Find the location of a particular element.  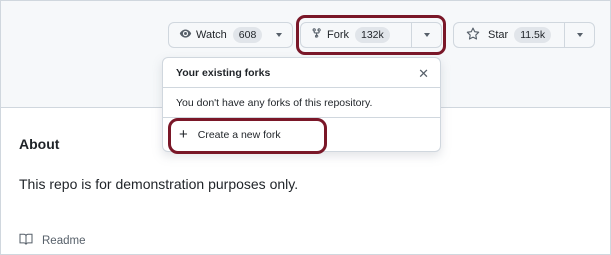

fork-highlight-annotation is located at coordinates (371, 35).